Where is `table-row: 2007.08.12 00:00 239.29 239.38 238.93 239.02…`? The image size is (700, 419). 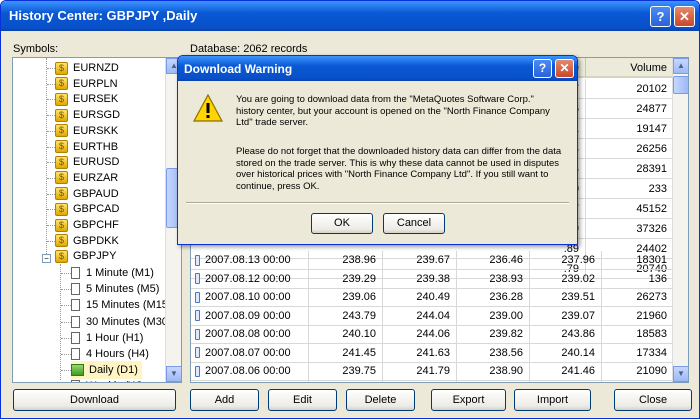 table-row: 2007.08.12 00:00 239.29 239.38 238.93 239.02… is located at coordinates (432, 279).